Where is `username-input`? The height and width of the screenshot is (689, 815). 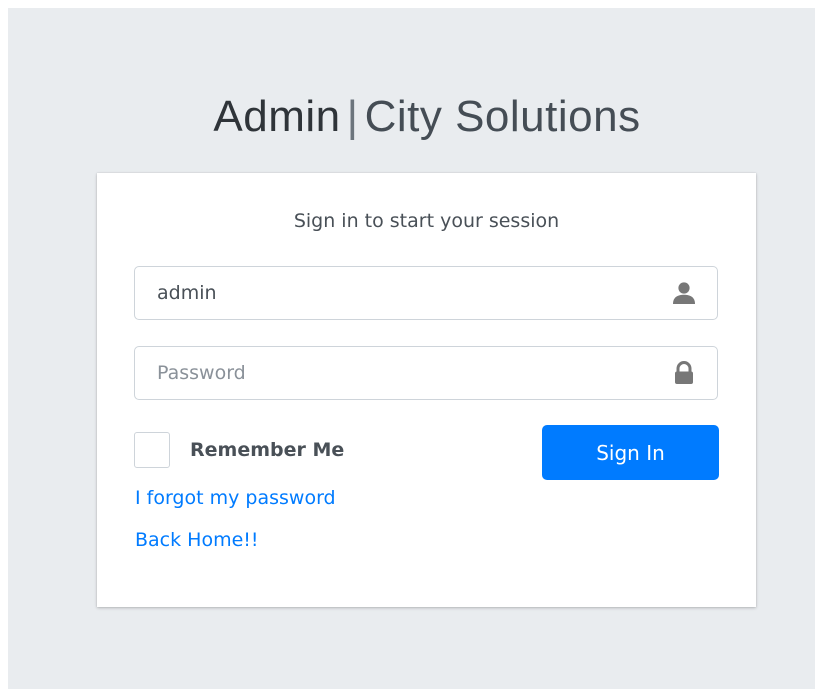
username-input is located at coordinates (395, 293).